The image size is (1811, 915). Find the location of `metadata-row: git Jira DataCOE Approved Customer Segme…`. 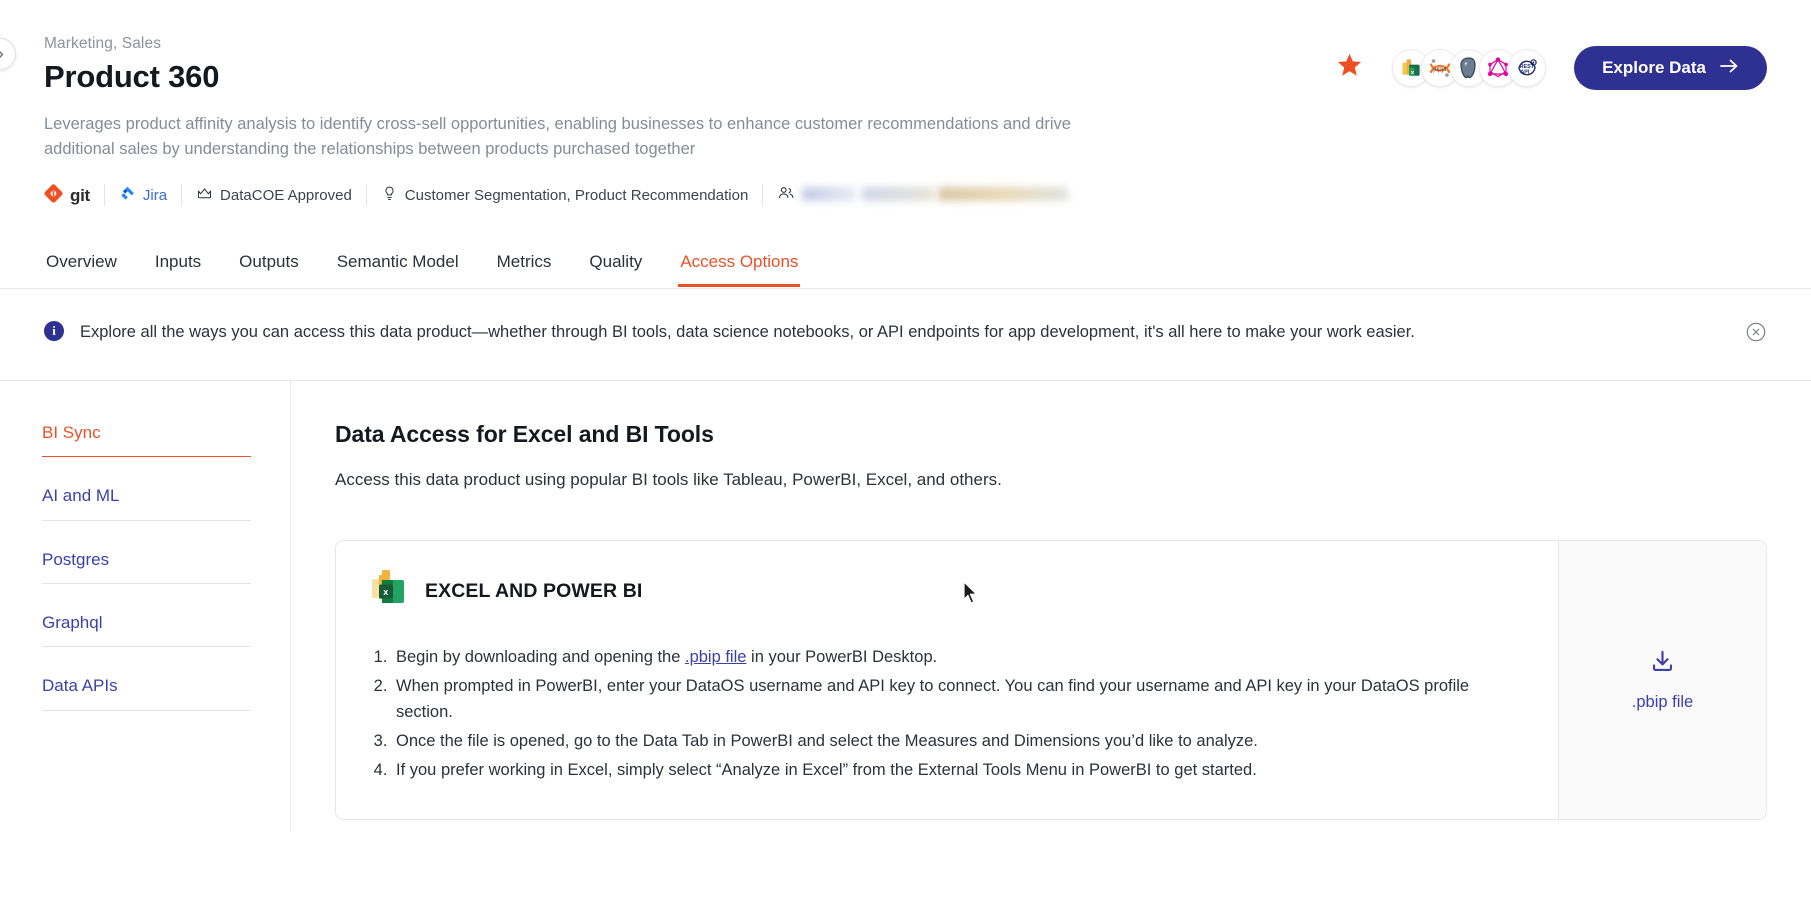

metadata-row: git Jira DataCOE Approved Customer Segme… is located at coordinates (905, 195).